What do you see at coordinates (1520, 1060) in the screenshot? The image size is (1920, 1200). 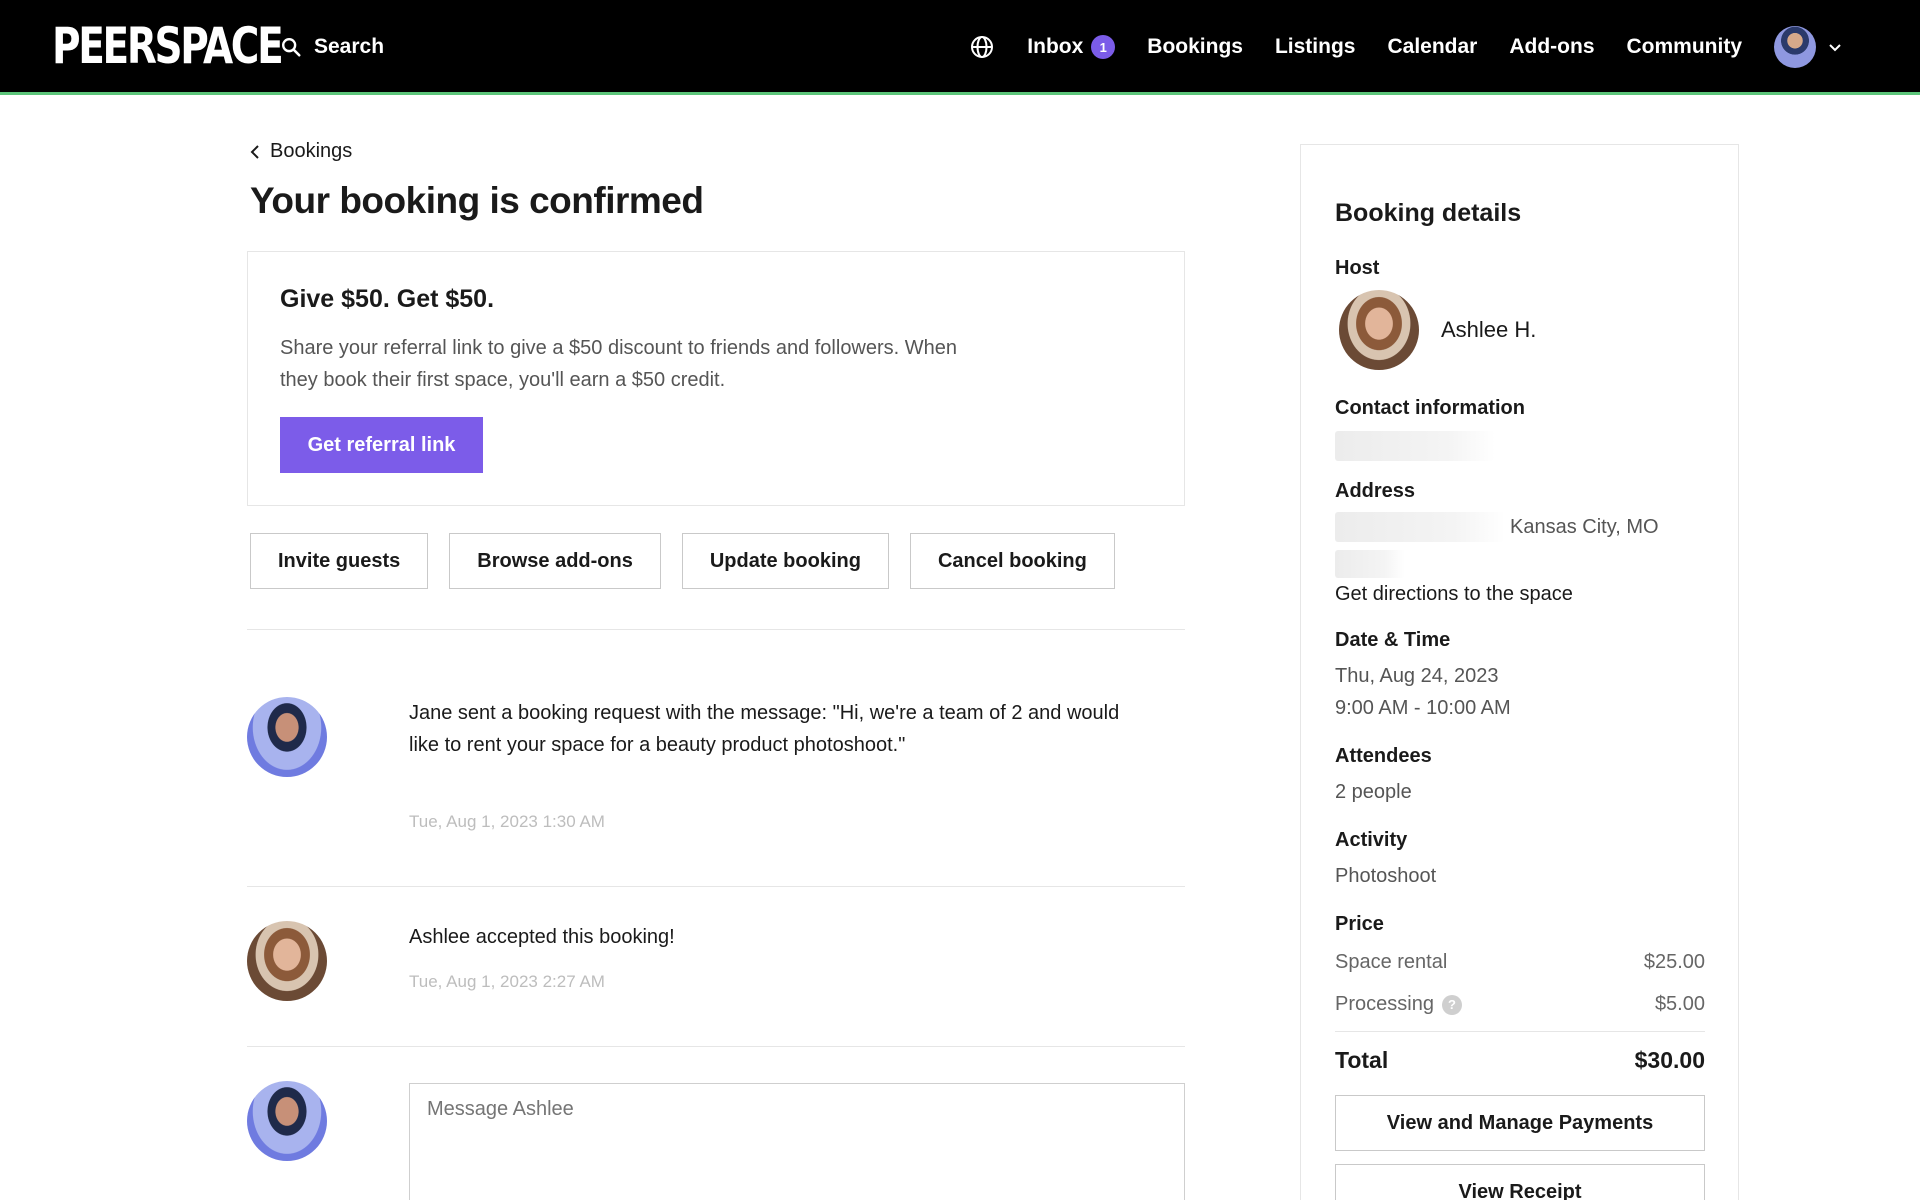 I see `total-row: Total $30.00` at bounding box center [1520, 1060].